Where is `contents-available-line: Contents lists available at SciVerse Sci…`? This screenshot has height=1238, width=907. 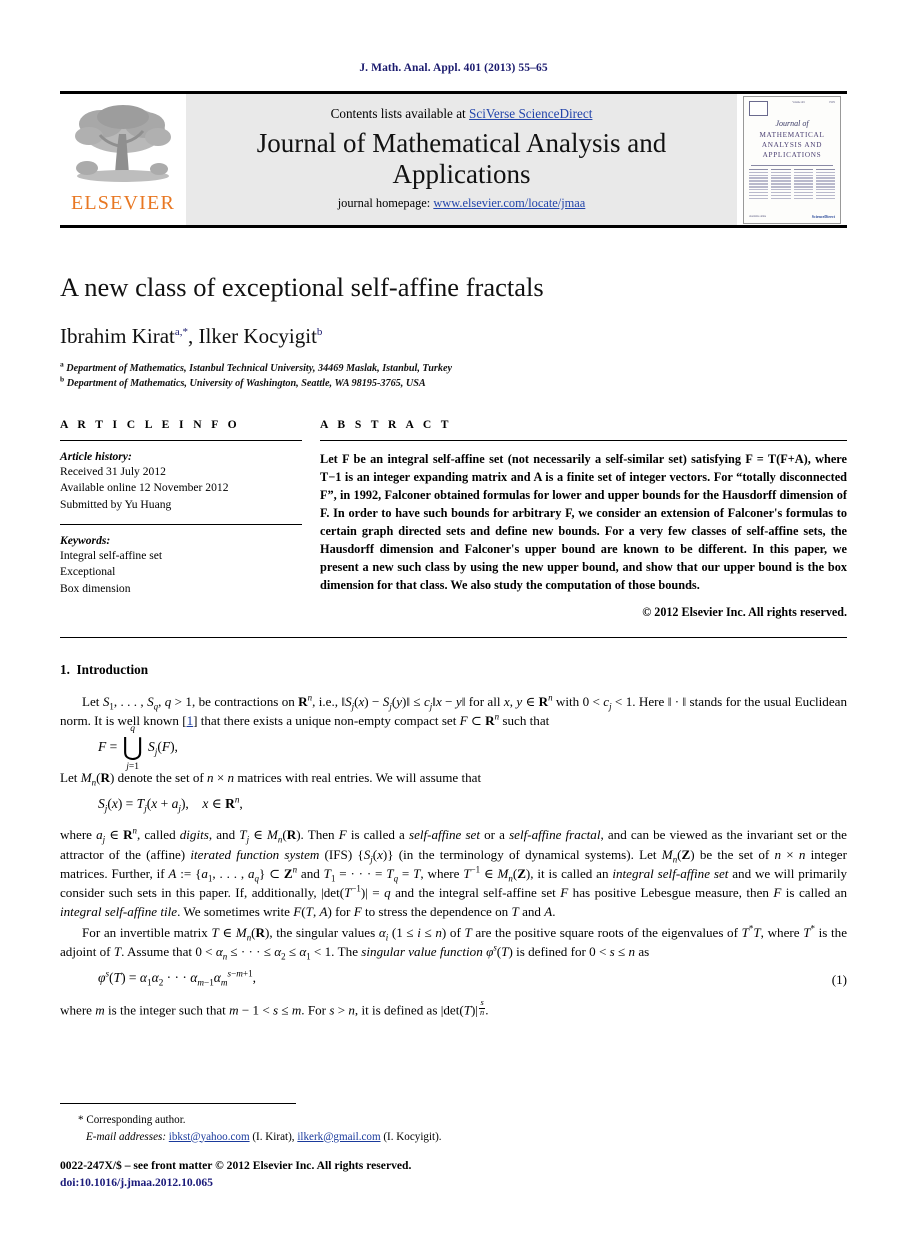
contents-available-line: Contents lists available at SciVerse Sci… is located at coordinates (462, 114).